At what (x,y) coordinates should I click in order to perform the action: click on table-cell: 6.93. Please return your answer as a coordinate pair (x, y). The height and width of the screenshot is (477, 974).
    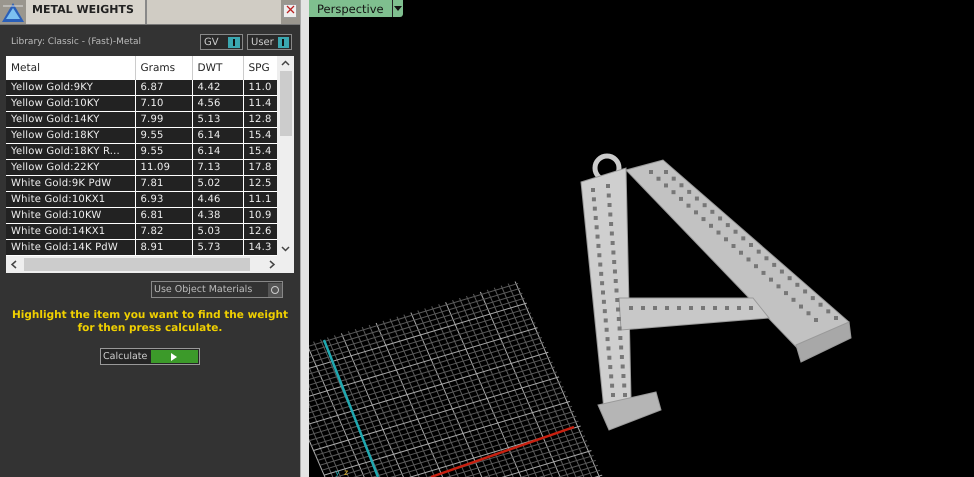
    Looking at the image, I should click on (163, 200).